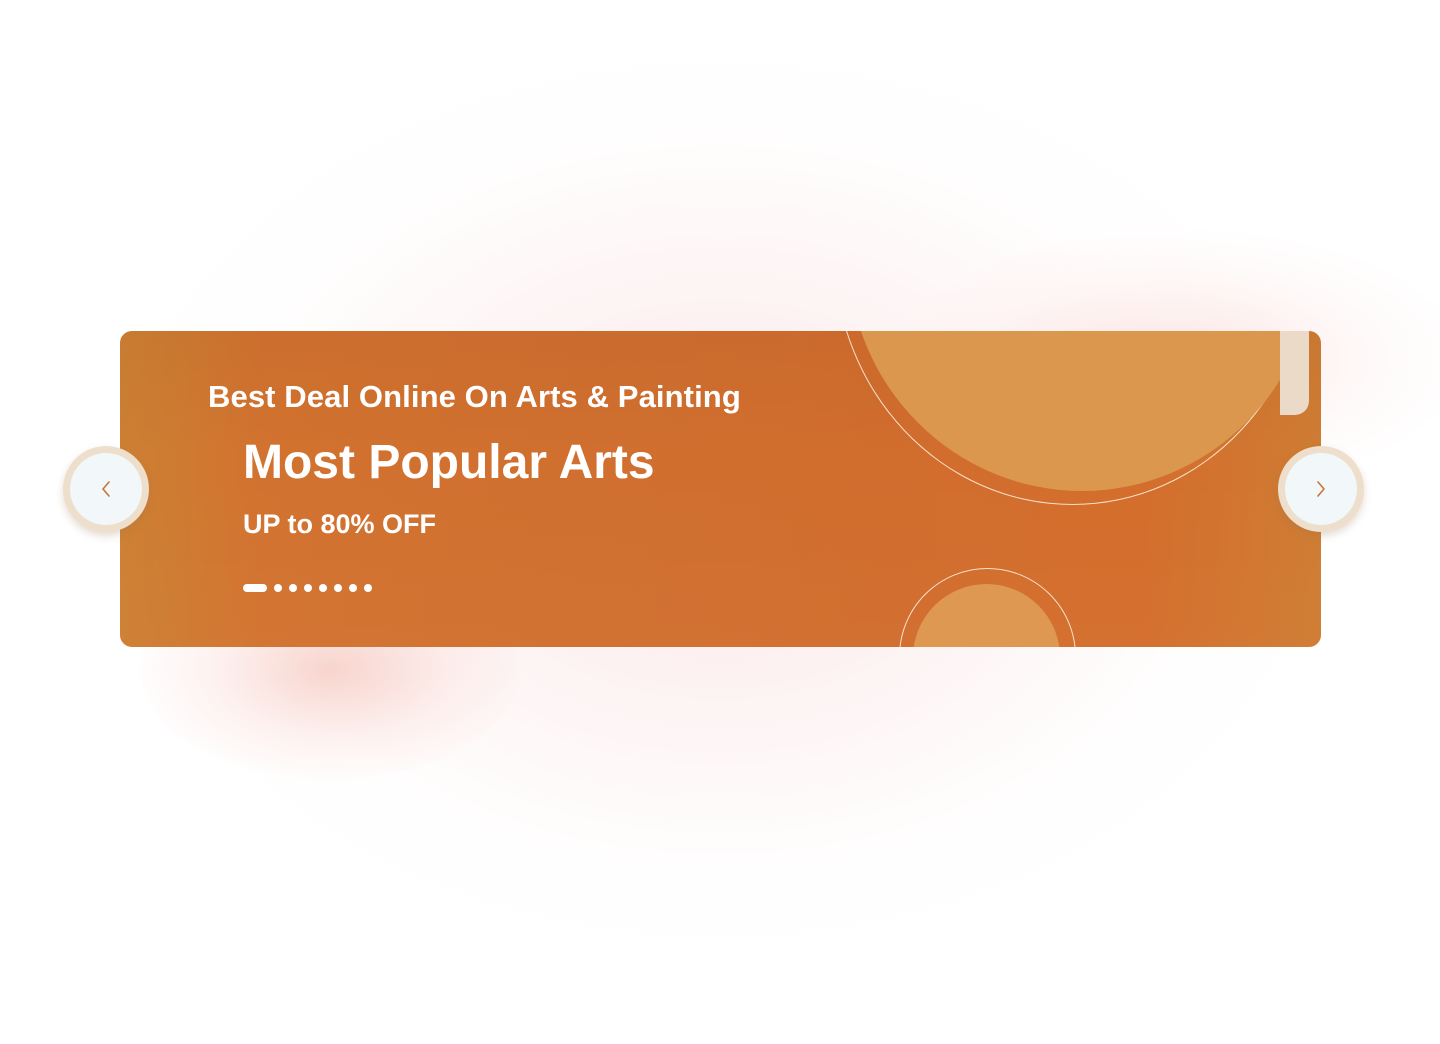 This screenshot has width=1440, height=1044. I want to click on decorative-circle-large, so click(1082, 411).